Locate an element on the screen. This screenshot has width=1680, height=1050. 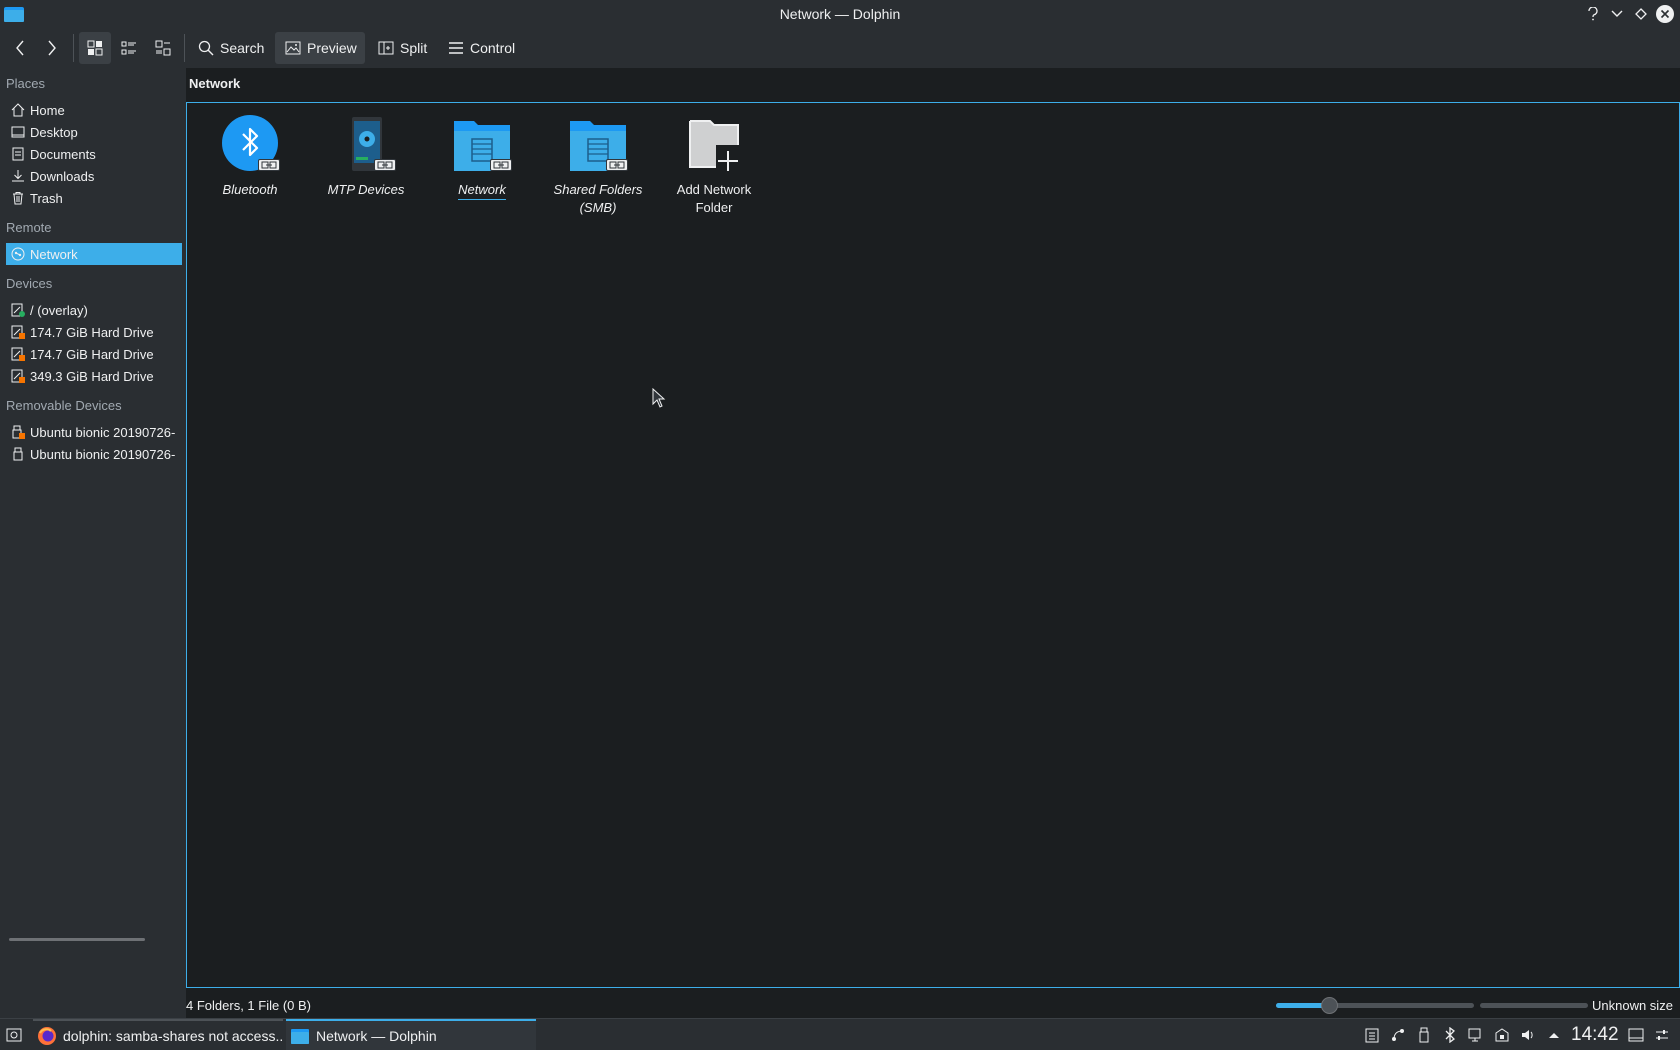
sidebar-item-trash: Trash is located at coordinates (94, 198).